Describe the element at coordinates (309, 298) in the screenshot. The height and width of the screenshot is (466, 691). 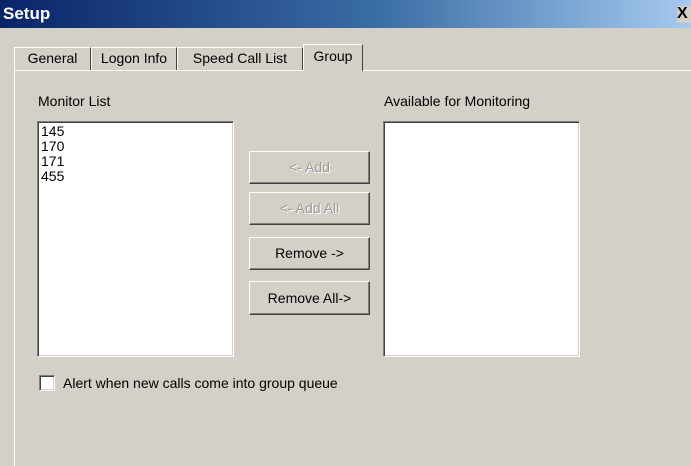
I see `remove-all-button: Remove All->` at that location.